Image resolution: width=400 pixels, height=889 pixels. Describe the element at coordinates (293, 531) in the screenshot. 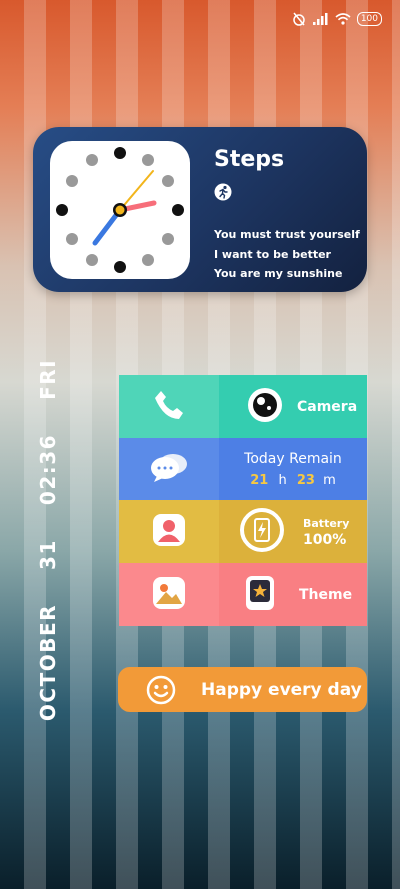

I see `battery-widget: Battery 100%` at that location.